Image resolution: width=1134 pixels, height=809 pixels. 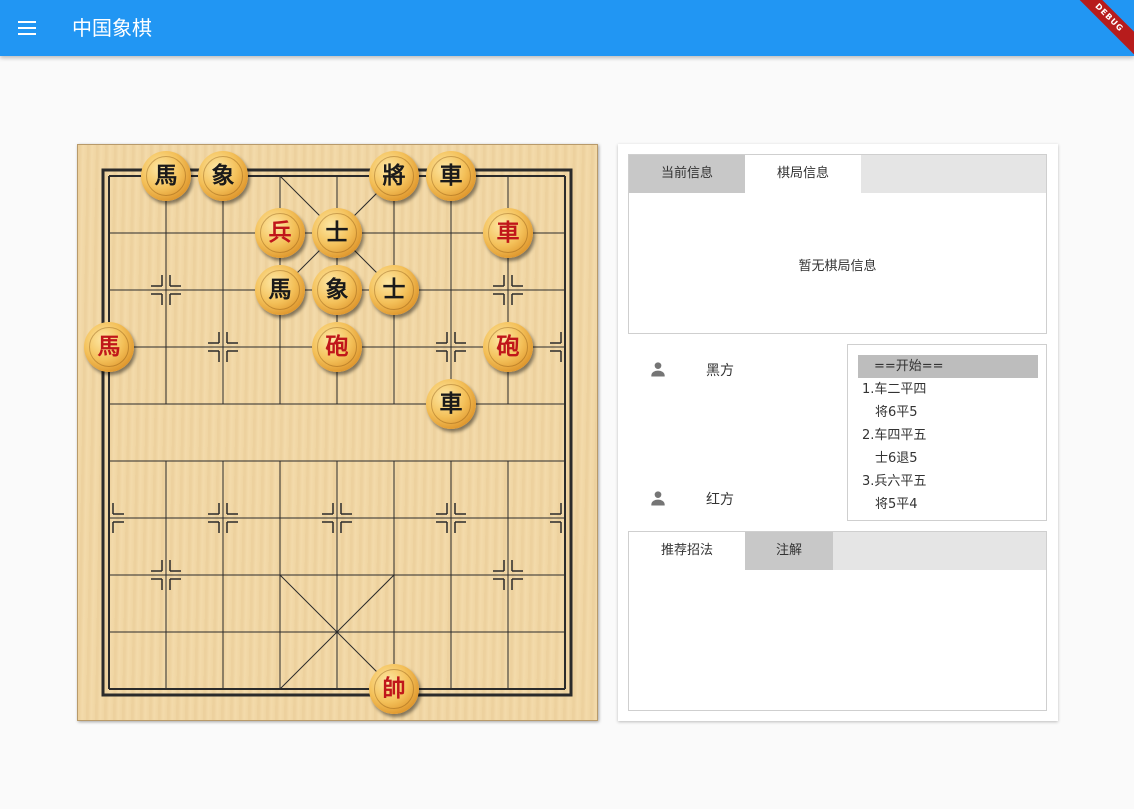 What do you see at coordinates (948, 504) in the screenshot?
I see `move-item: 将5平4` at bounding box center [948, 504].